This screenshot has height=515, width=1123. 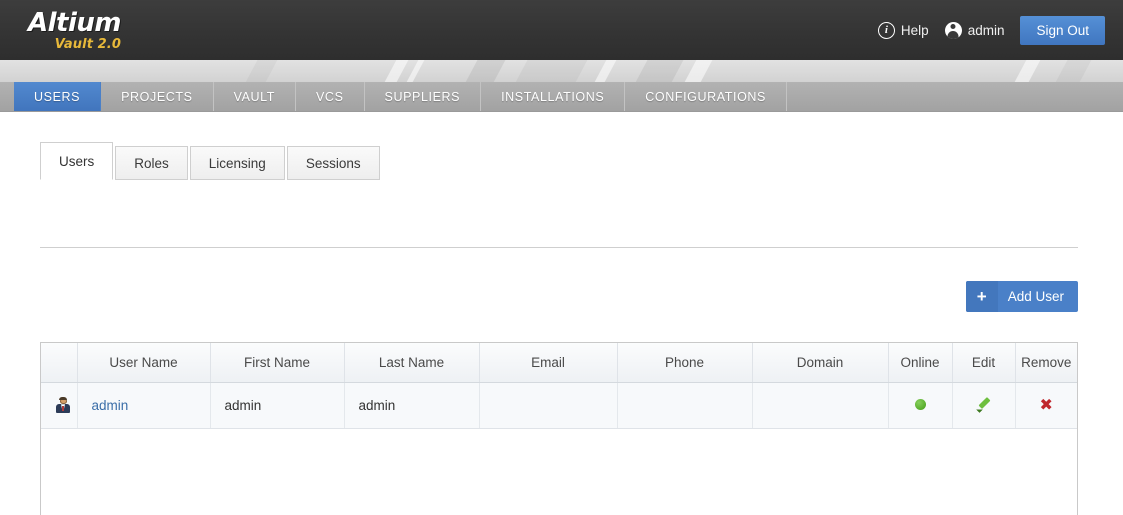 What do you see at coordinates (412, 405) in the screenshot?
I see `cell-last-name: admin` at bounding box center [412, 405].